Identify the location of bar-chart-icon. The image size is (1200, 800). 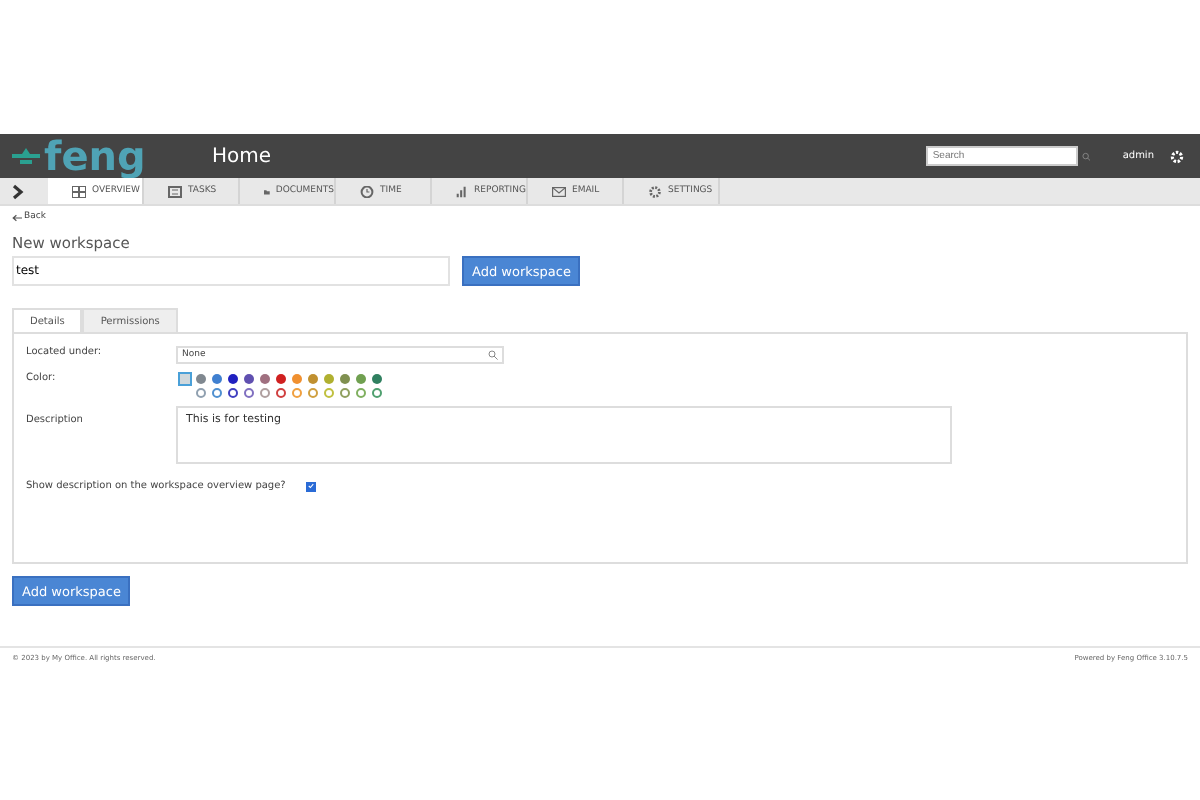
(462, 191).